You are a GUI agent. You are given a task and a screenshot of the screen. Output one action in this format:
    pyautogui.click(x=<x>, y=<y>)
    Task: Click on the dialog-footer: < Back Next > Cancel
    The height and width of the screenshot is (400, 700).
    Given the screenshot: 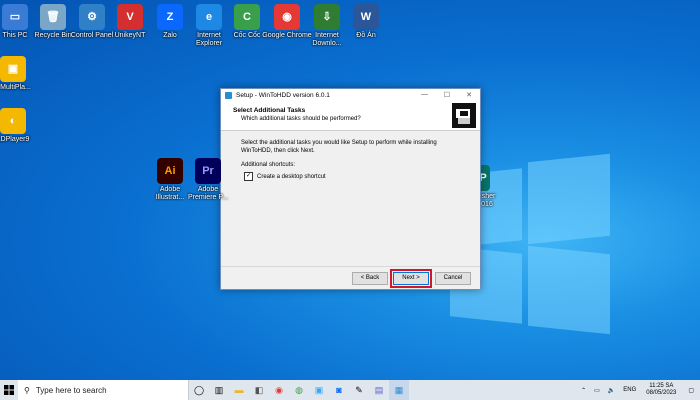 What is the action you would take?
    pyautogui.click(x=350, y=277)
    